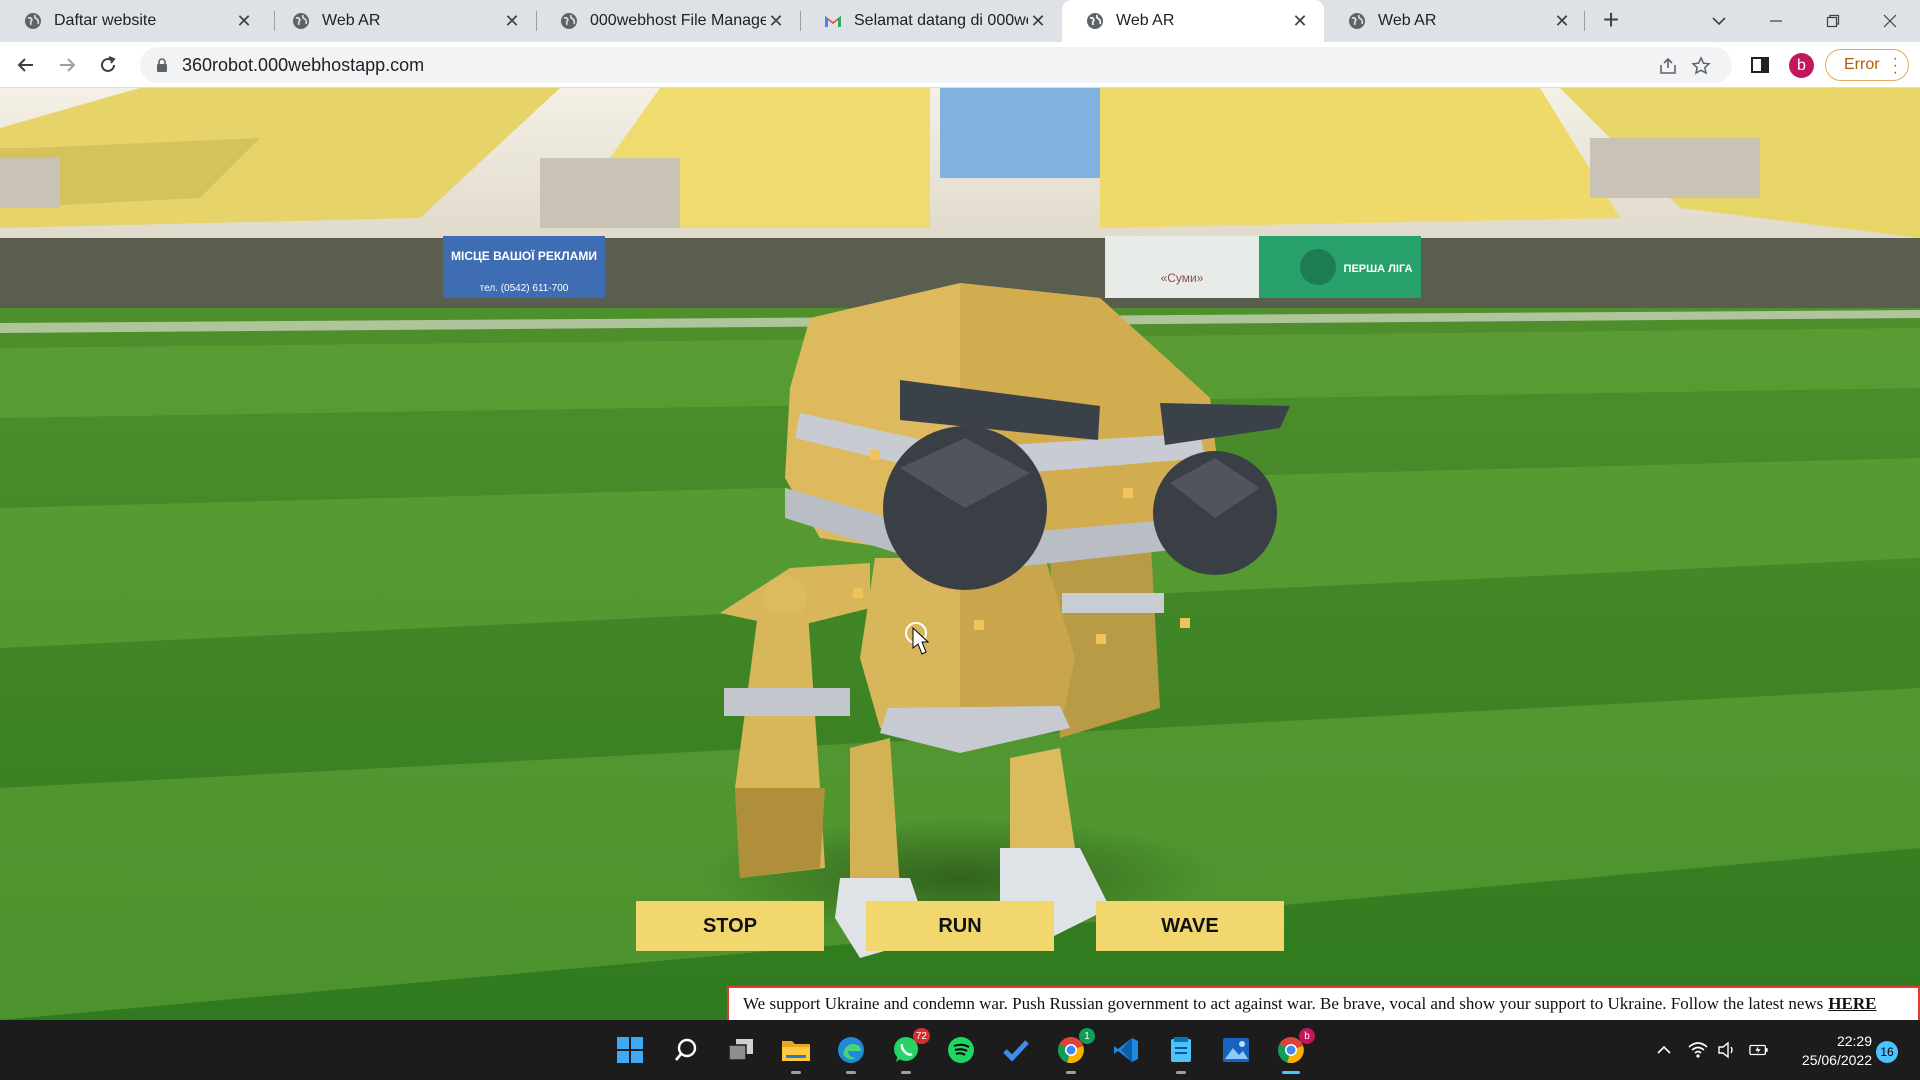  Describe the element at coordinates (1182, 278) in the screenshot. I see `ad-text: «Суми»` at that location.